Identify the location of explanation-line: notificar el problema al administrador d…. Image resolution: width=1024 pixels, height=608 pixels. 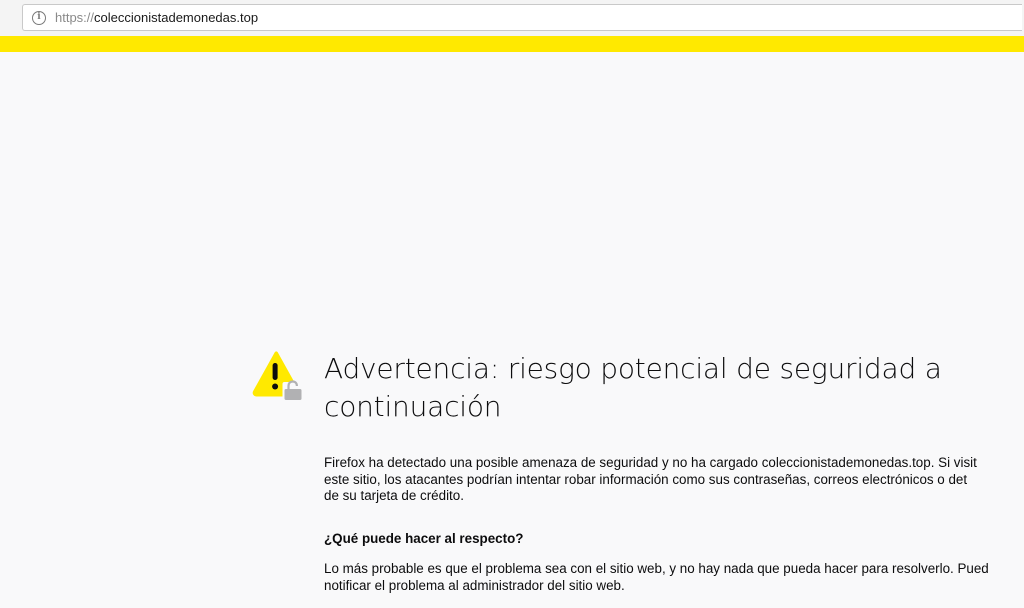
(474, 585).